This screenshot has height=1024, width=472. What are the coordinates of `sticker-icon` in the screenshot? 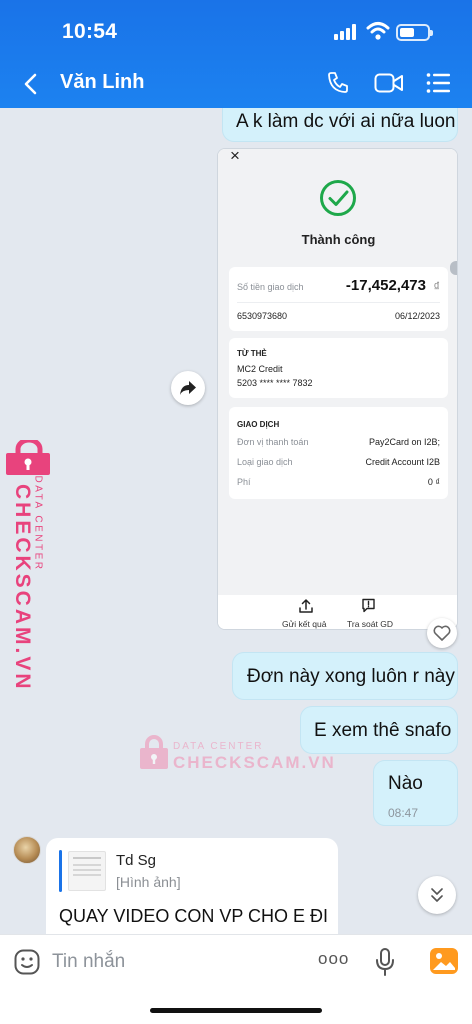 It's located at (27, 962).